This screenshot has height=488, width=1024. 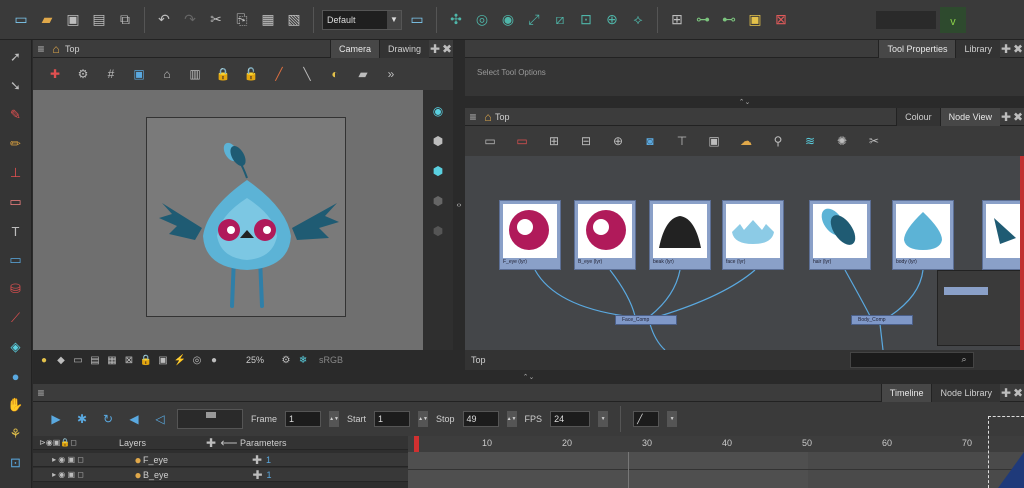 What do you see at coordinates (753, 235) in the screenshot?
I see `node-face: face (lyr)` at bounding box center [753, 235].